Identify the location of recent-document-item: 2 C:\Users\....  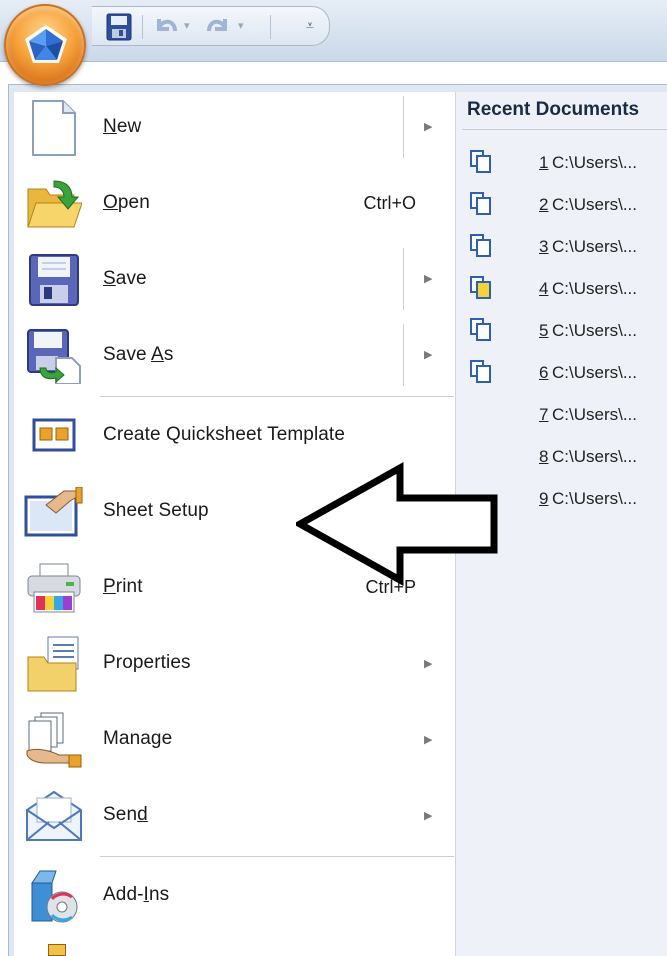
(566, 205).